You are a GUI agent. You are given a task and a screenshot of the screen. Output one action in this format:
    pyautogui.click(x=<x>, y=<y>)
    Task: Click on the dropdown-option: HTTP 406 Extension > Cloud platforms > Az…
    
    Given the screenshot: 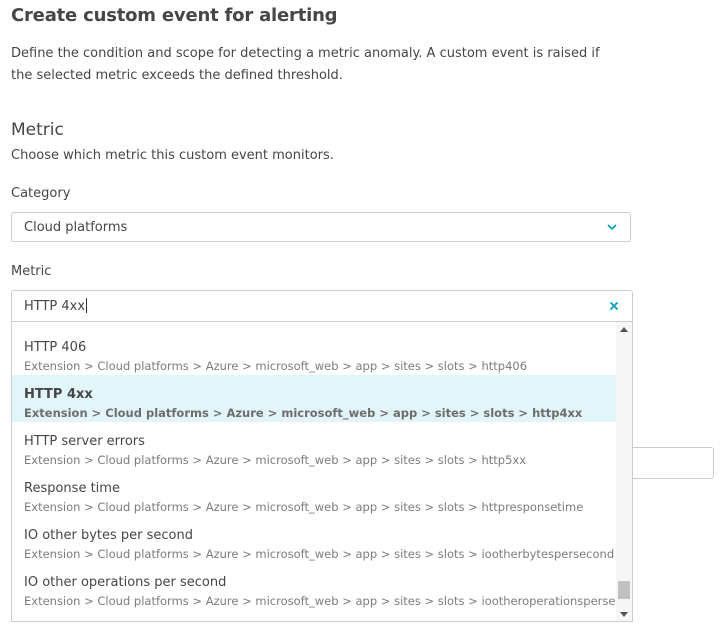 What is the action you would take?
    pyautogui.click(x=314, y=351)
    